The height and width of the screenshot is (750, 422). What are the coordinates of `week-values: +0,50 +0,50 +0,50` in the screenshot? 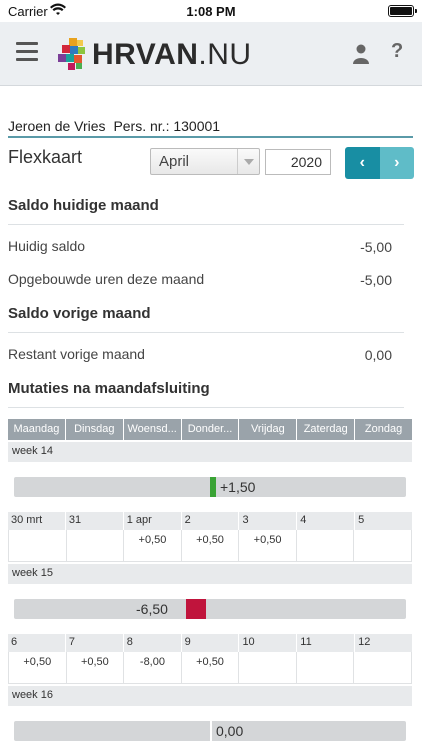 It's located at (210, 546).